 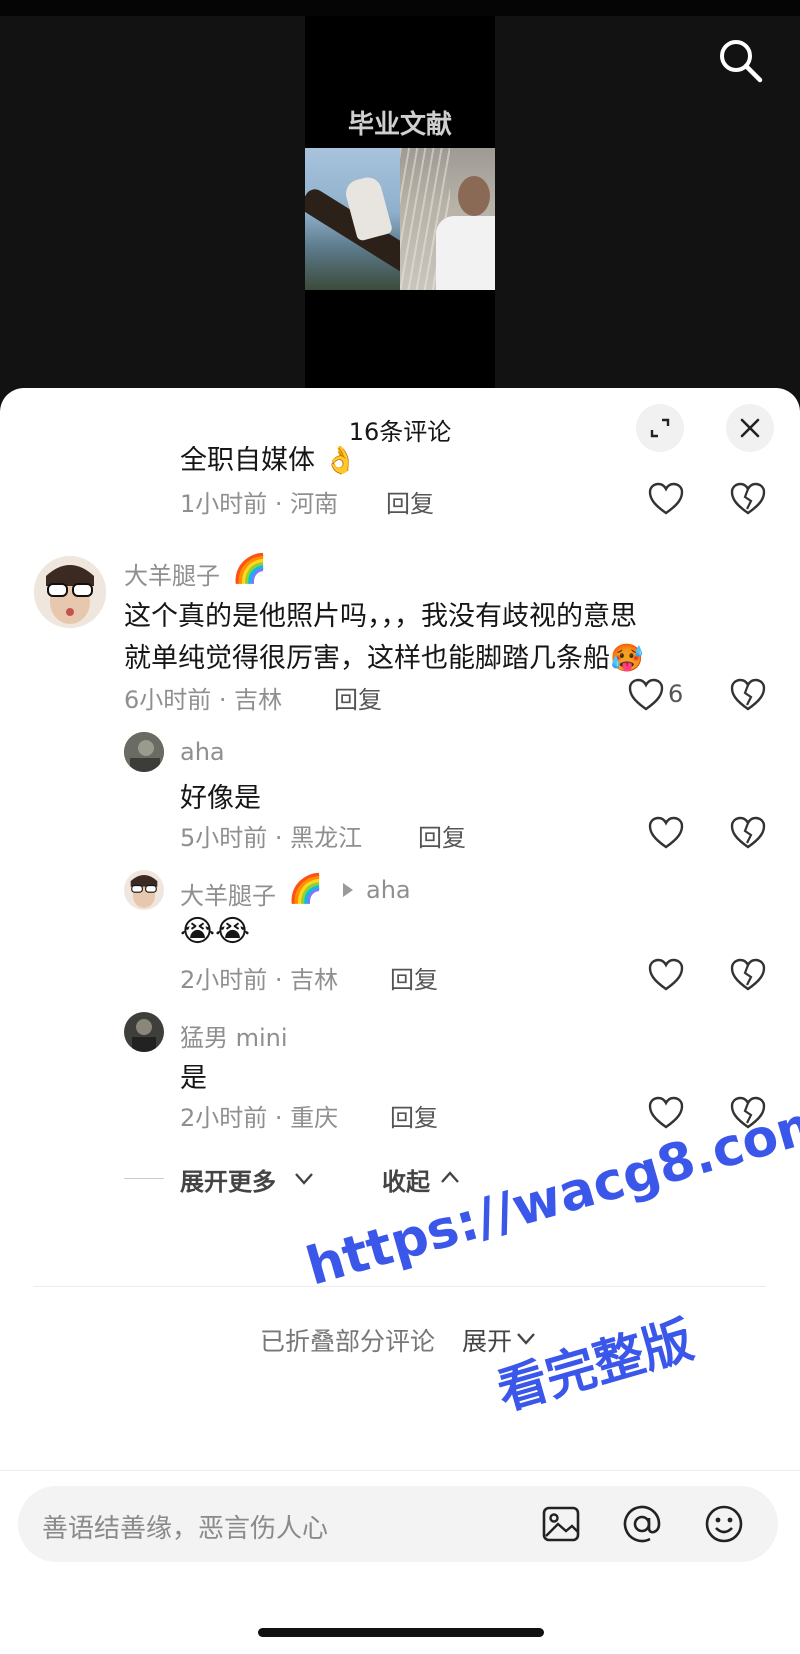 I want to click on video-photos, so click(x=400, y=219).